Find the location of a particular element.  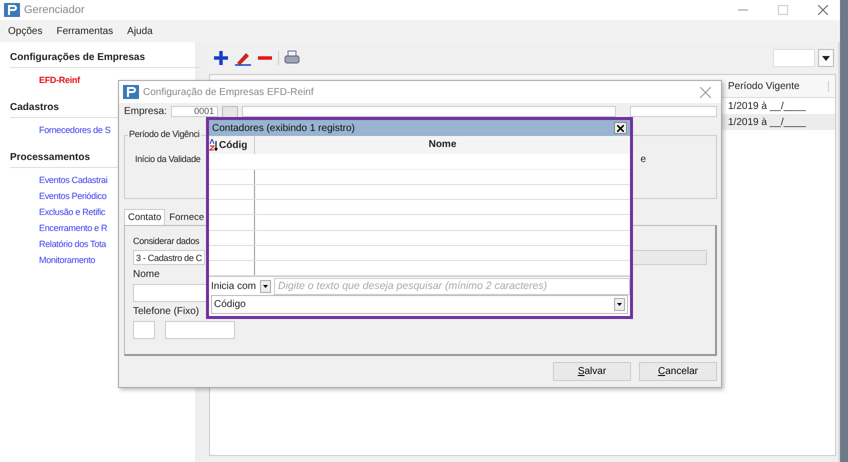

field-label: Nome is located at coordinates (146, 274).